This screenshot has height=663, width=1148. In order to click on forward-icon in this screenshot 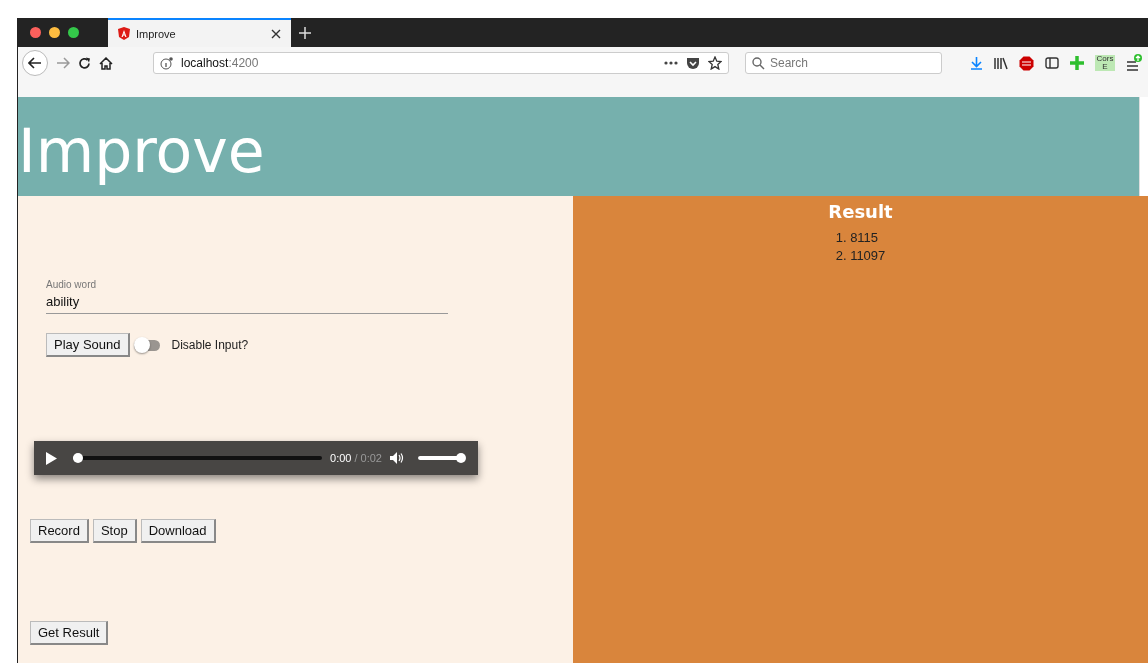, I will do `click(63, 63)`.